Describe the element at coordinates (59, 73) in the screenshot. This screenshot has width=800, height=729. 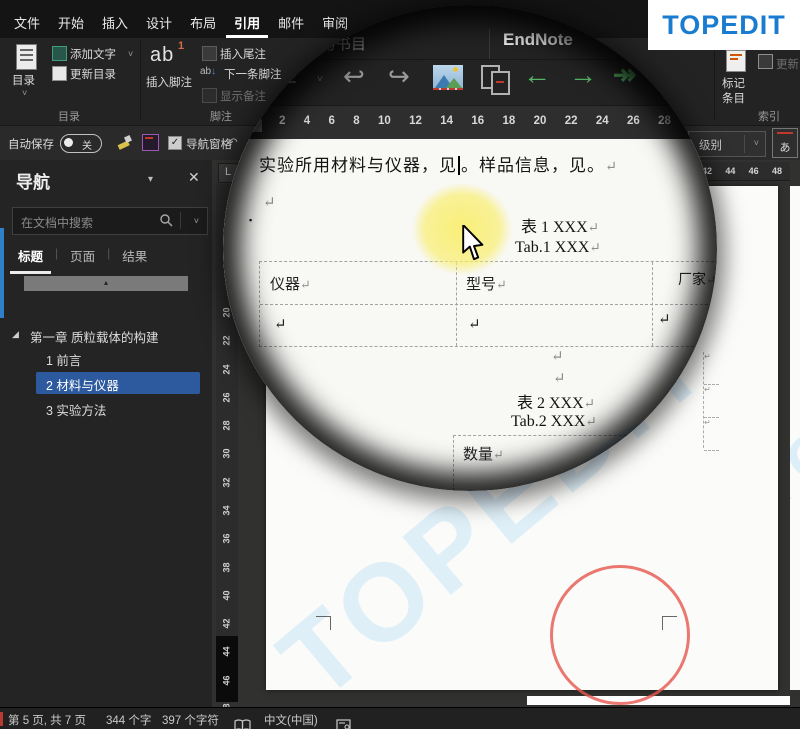
I see `update-toc-icon` at that location.